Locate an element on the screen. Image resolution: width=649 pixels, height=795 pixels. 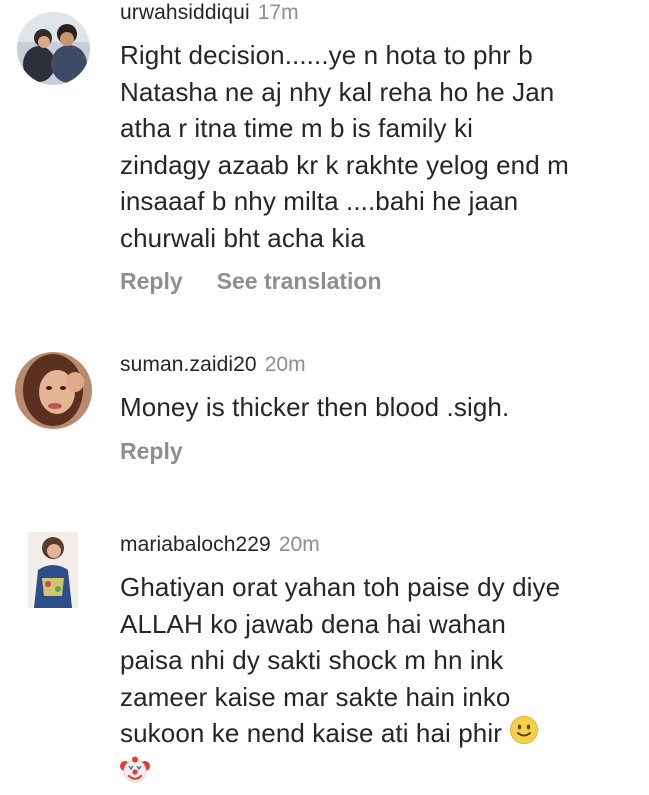
username: mariabaloch229 is located at coordinates (195, 544).